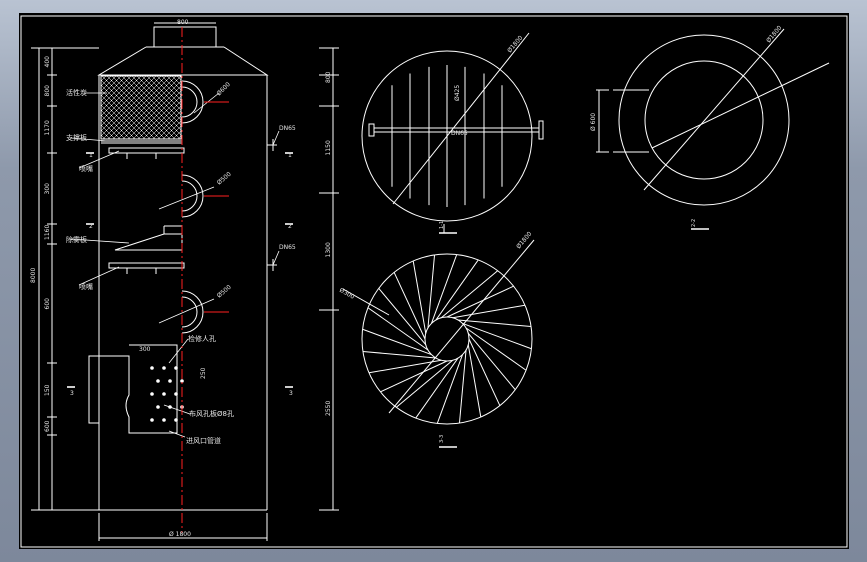 The width and height of the screenshot is (867, 562). I want to click on label-support-plate: 支撑板, so click(76, 137).